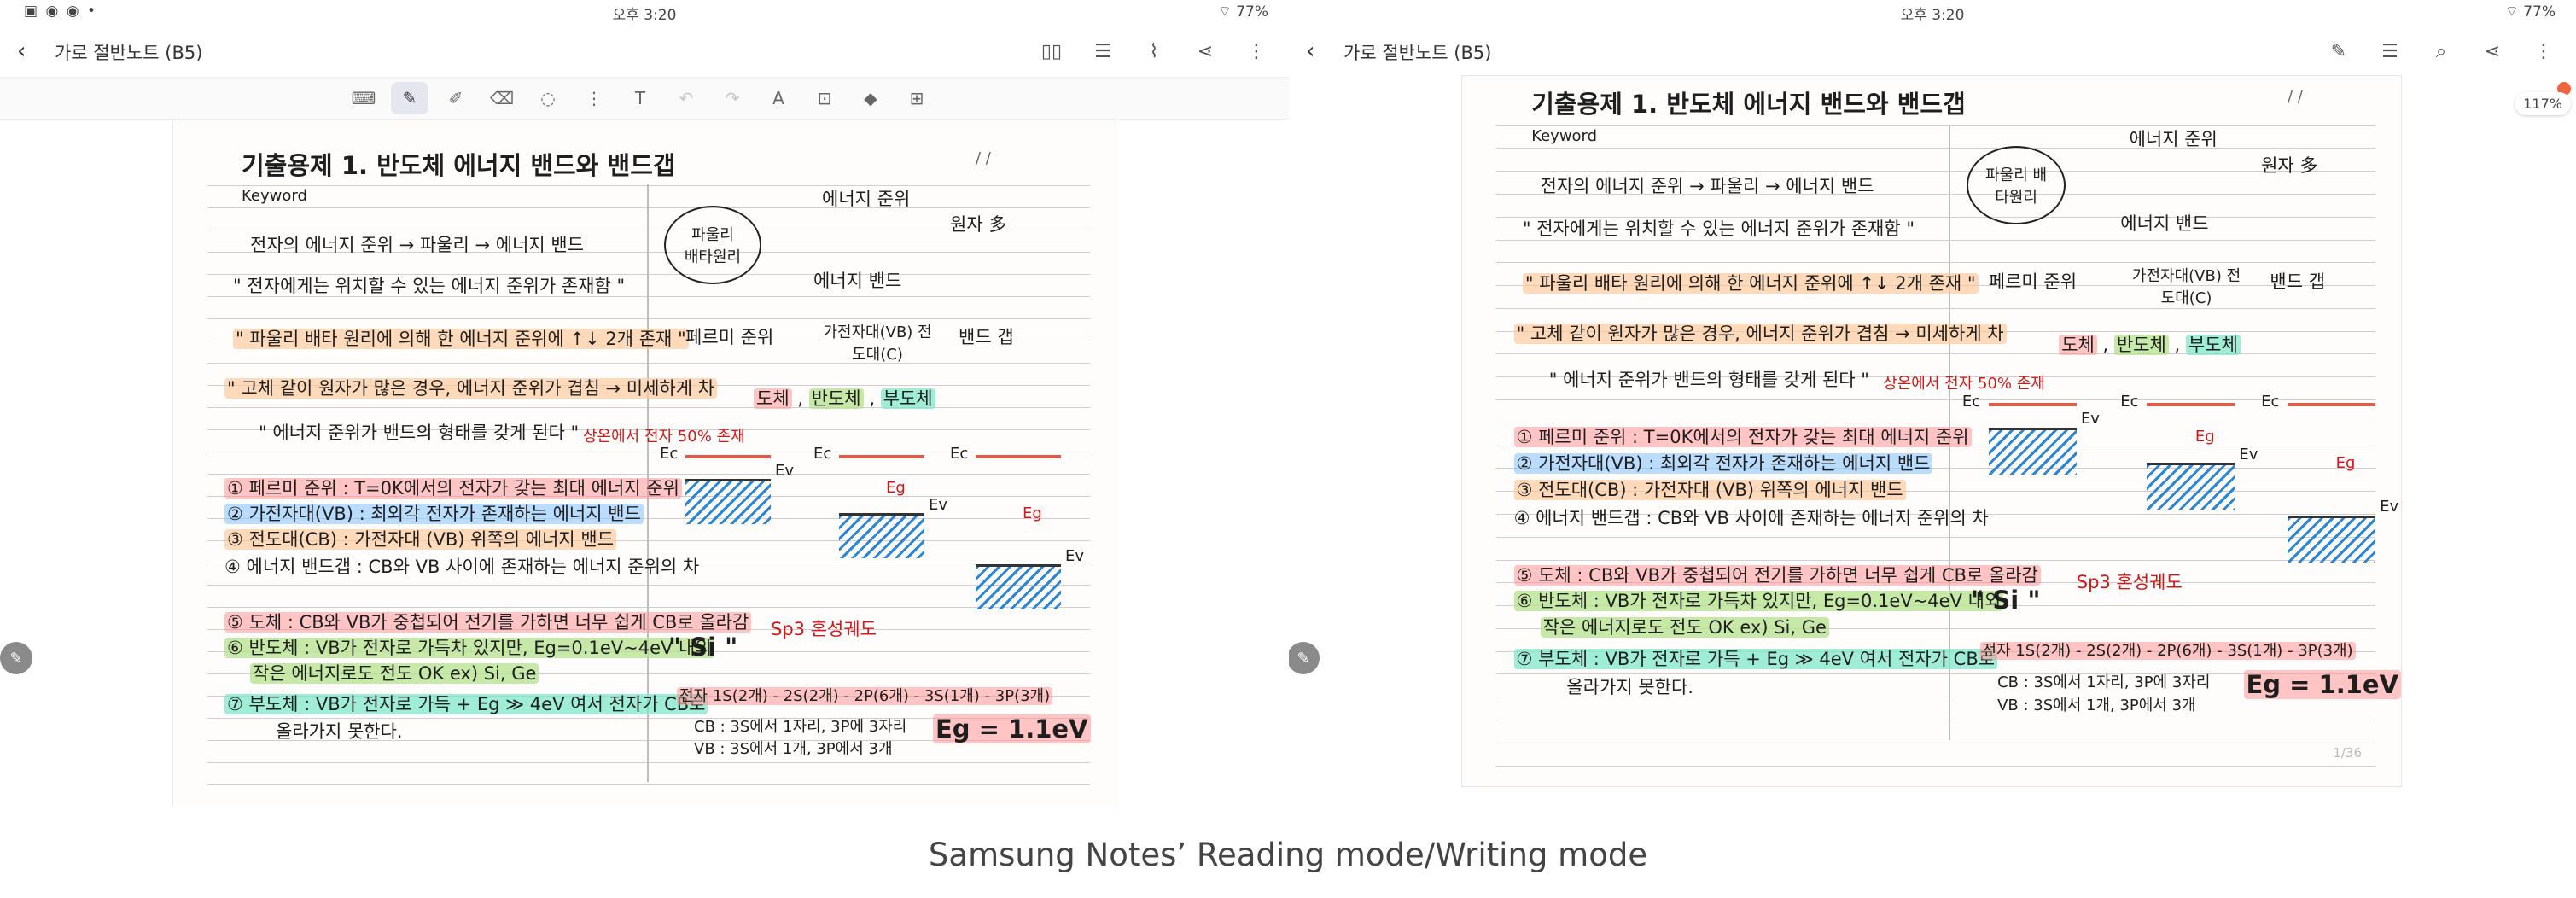 The height and width of the screenshot is (898, 2576). I want to click on book-icon: ▯▯, so click(1051, 52).